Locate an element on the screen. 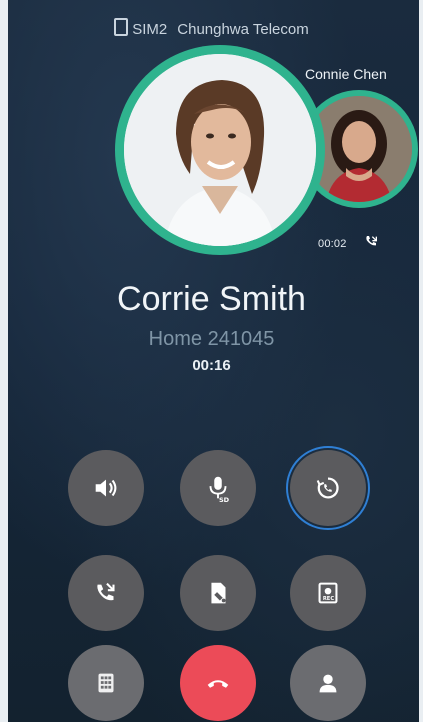 The image size is (423, 722). status-bar: SIM2 Chunghwa Telecom is located at coordinates (211, 28).